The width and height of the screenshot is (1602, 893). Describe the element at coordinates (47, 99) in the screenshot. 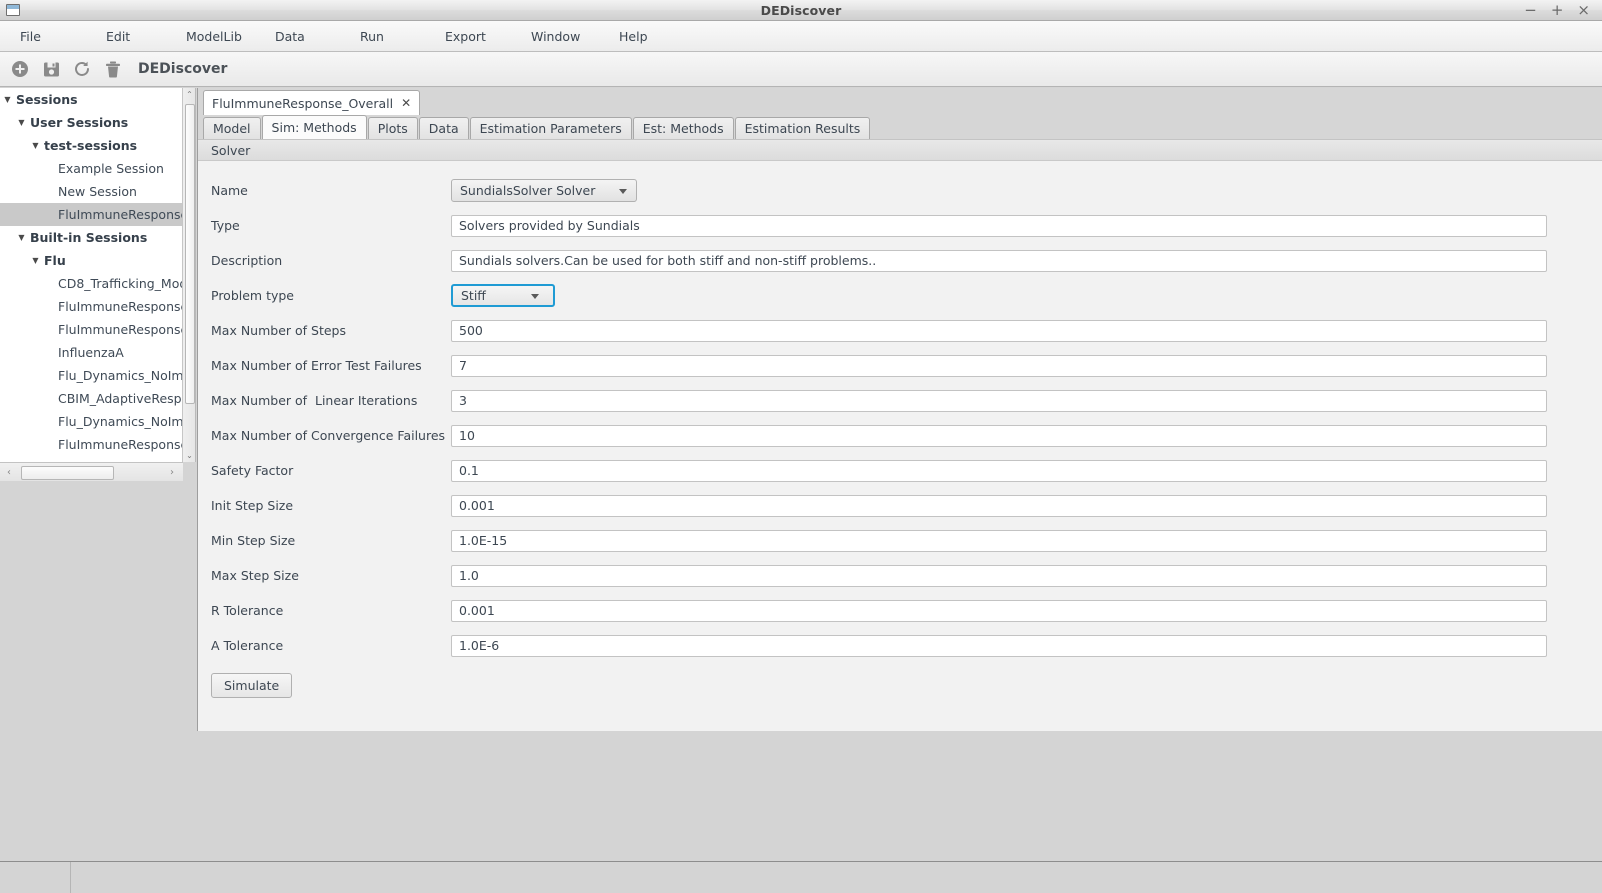

I see `tree-item-label: Sessions` at that location.